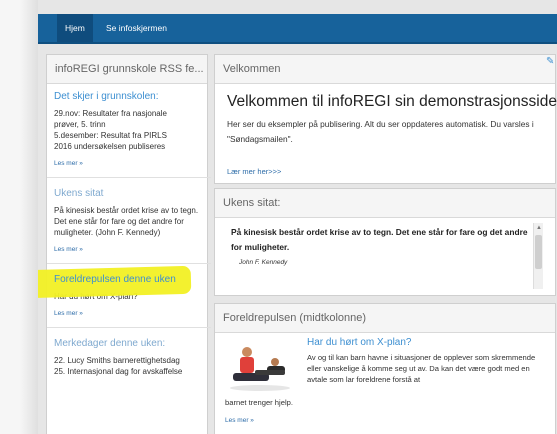  Describe the element at coordinates (385, 203) in the screenshot. I see `quote-panel-title: Ukens sitat:` at that location.